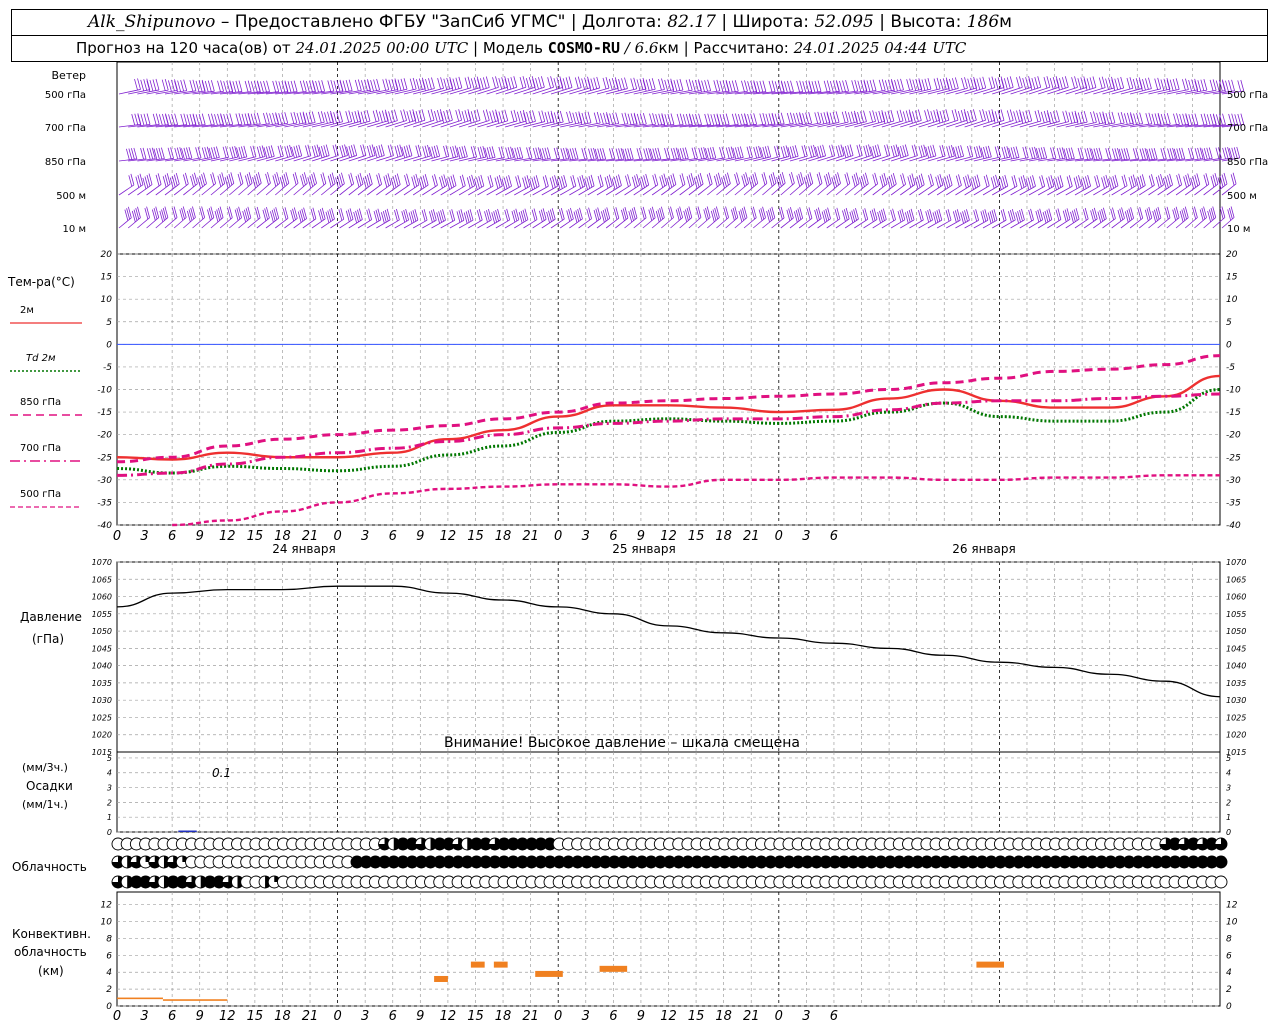 The image size is (1280, 1024). I want to click on precip-ytick-left: 2, so click(109, 802).